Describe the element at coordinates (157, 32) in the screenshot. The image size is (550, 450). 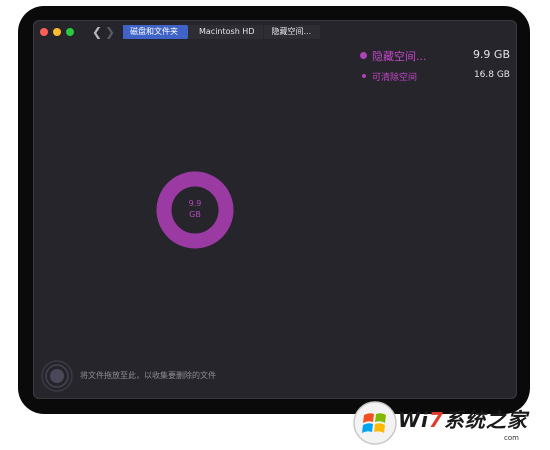
I see `breadcrumb-disks-folders: 磁盘和文件夹` at that location.